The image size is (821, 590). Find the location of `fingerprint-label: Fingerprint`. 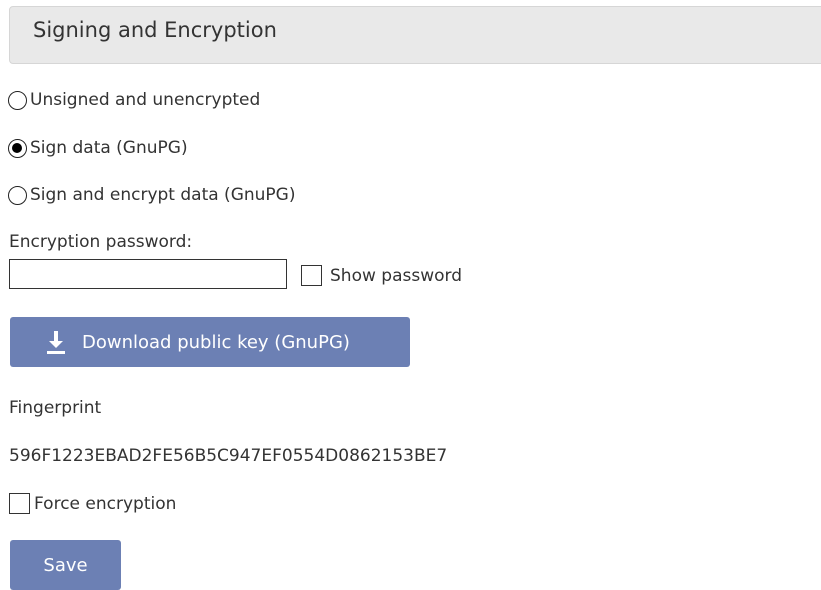

fingerprint-label: Fingerprint is located at coordinates (55, 408).